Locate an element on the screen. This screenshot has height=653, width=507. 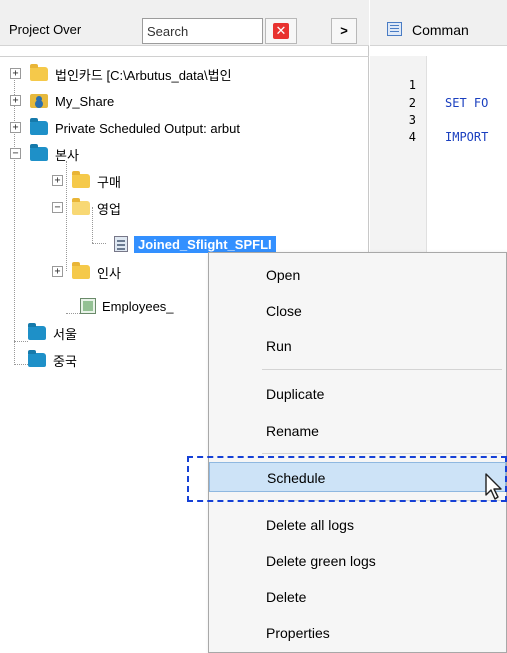
tree-item-sales: − 영업 is located at coordinates (86, 208).